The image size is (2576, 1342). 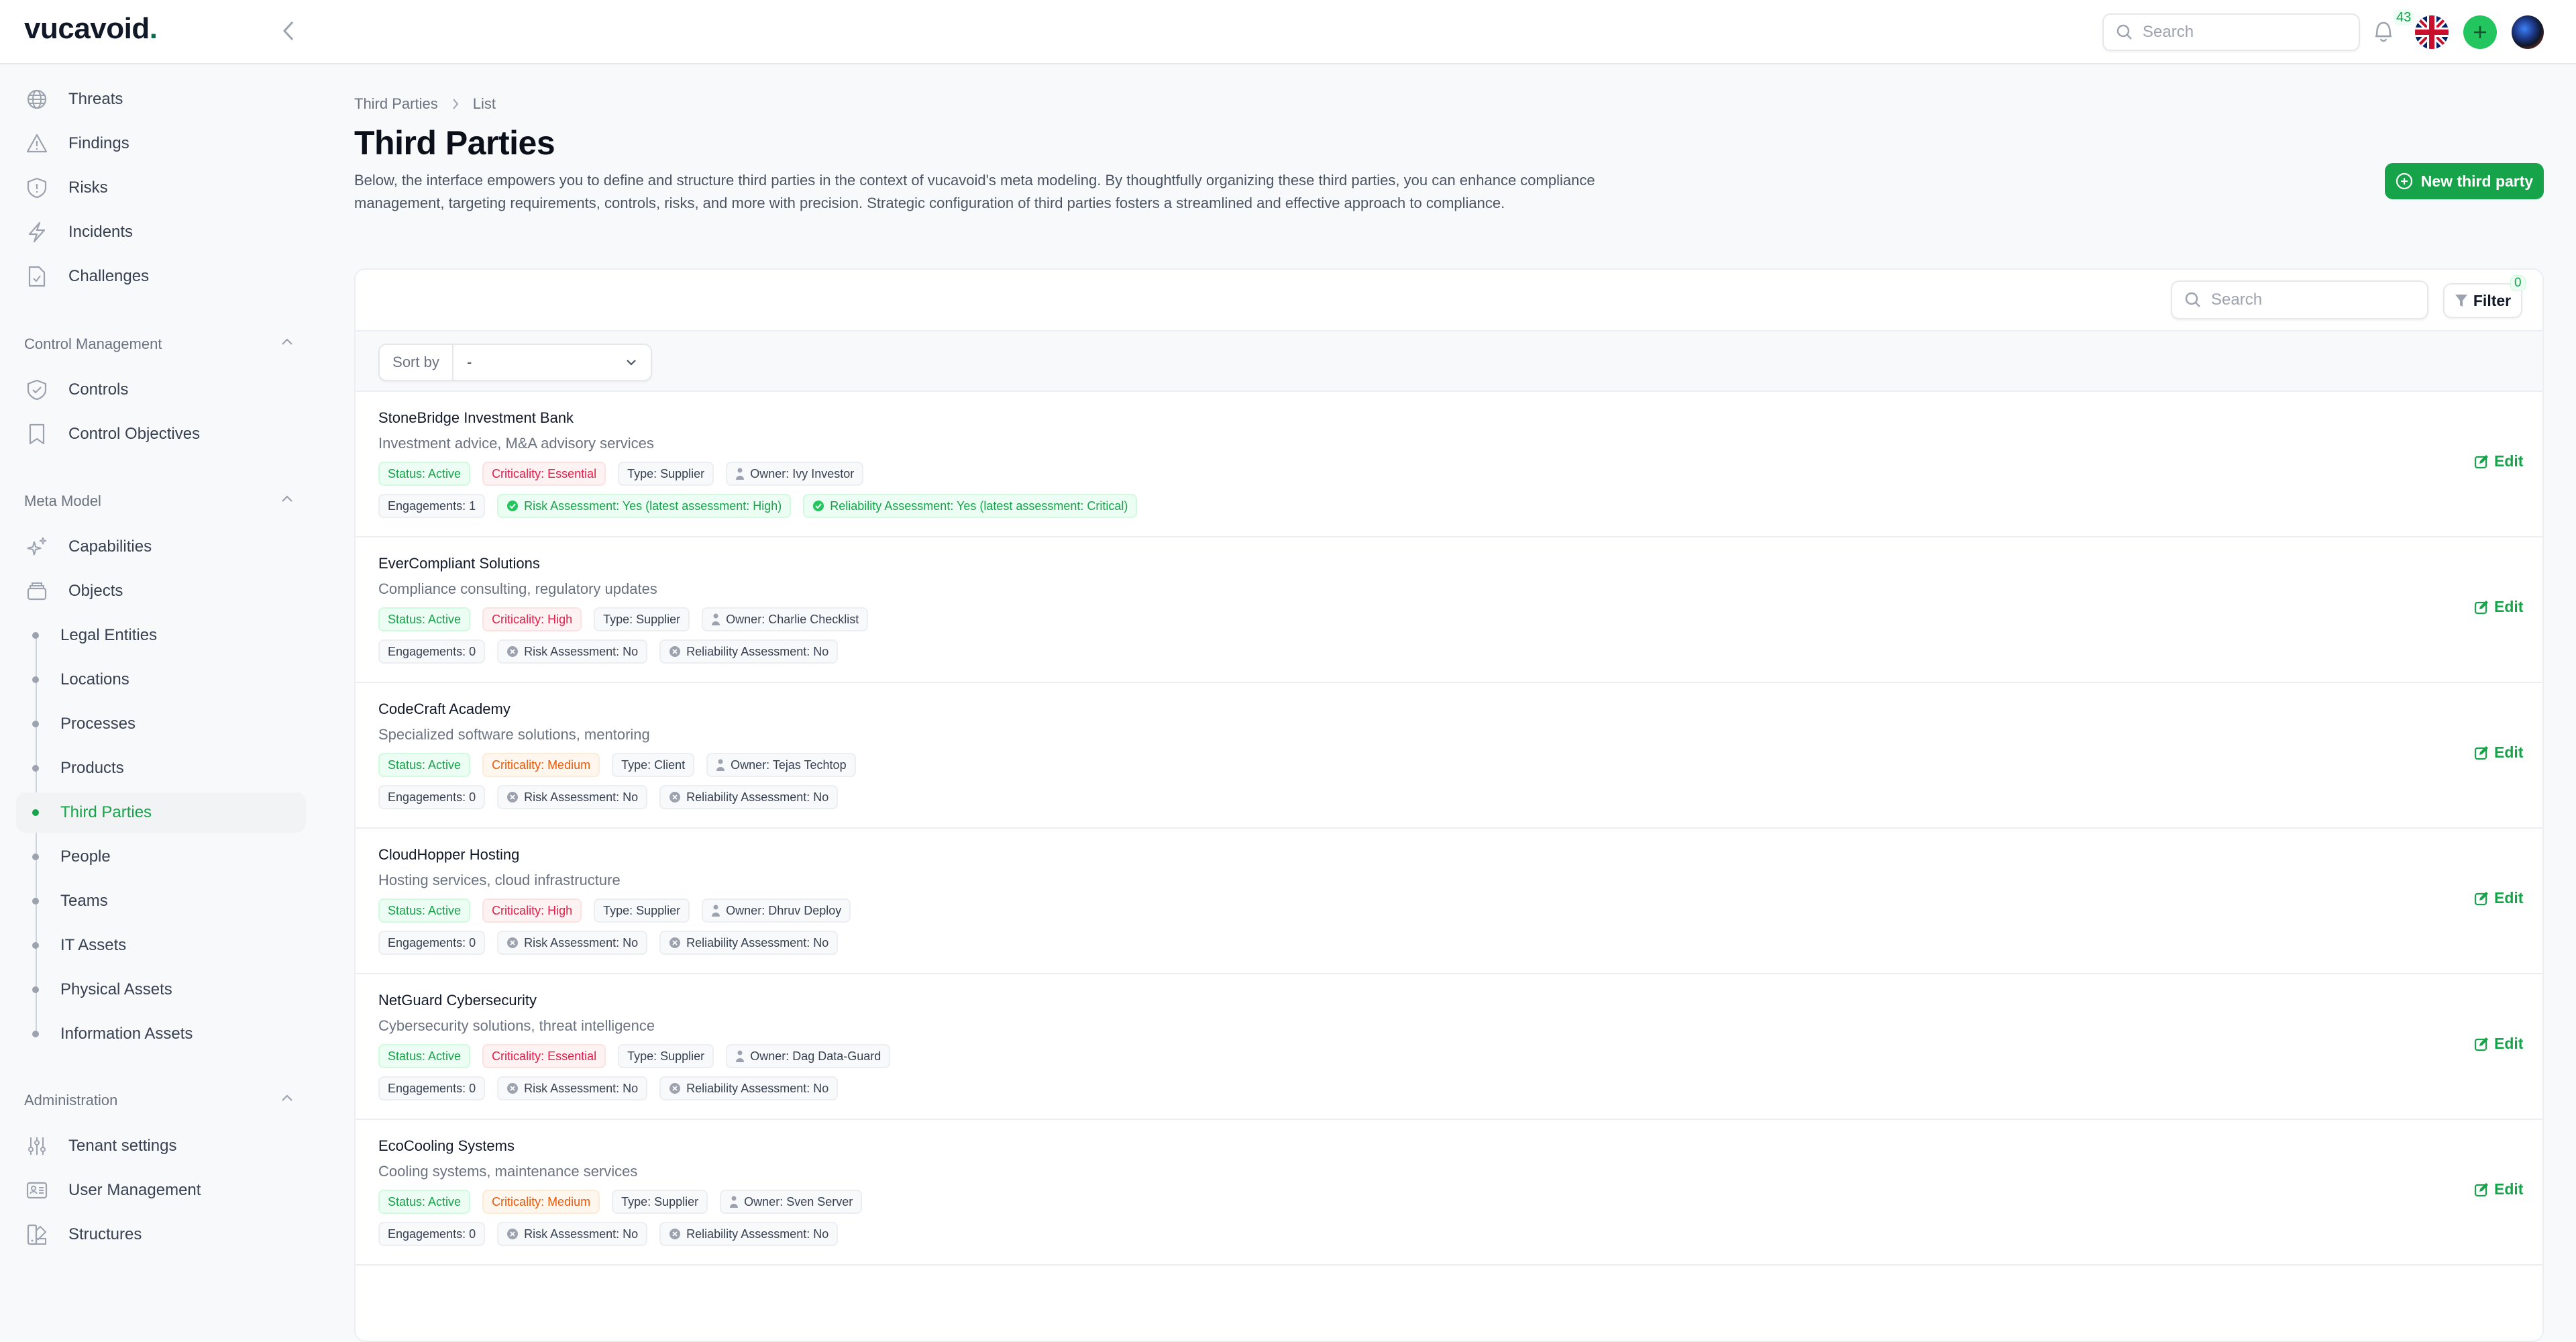 I want to click on sidebar-subitem-people: People, so click(x=161, y=857).